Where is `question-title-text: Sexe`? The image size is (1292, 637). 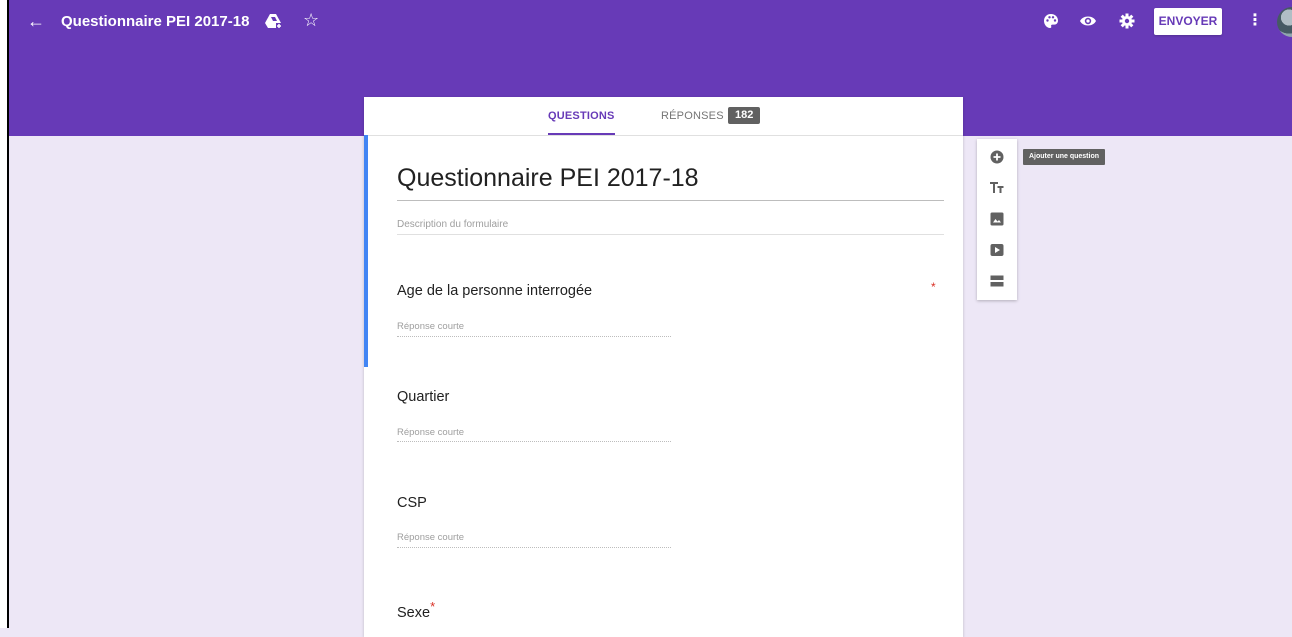
question-title-text: Sexe is located at coordinates (414, 612).